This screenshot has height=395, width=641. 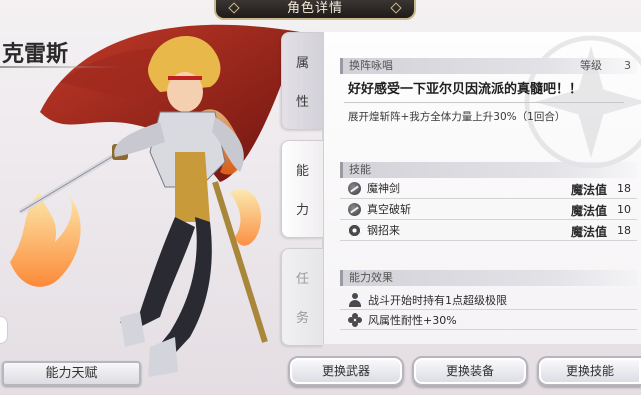 I want to click on ability-effects-section: 能力效果 战斗开始时持有1点超级极限 风属性耐性+30%, so click(x=488, y=300).